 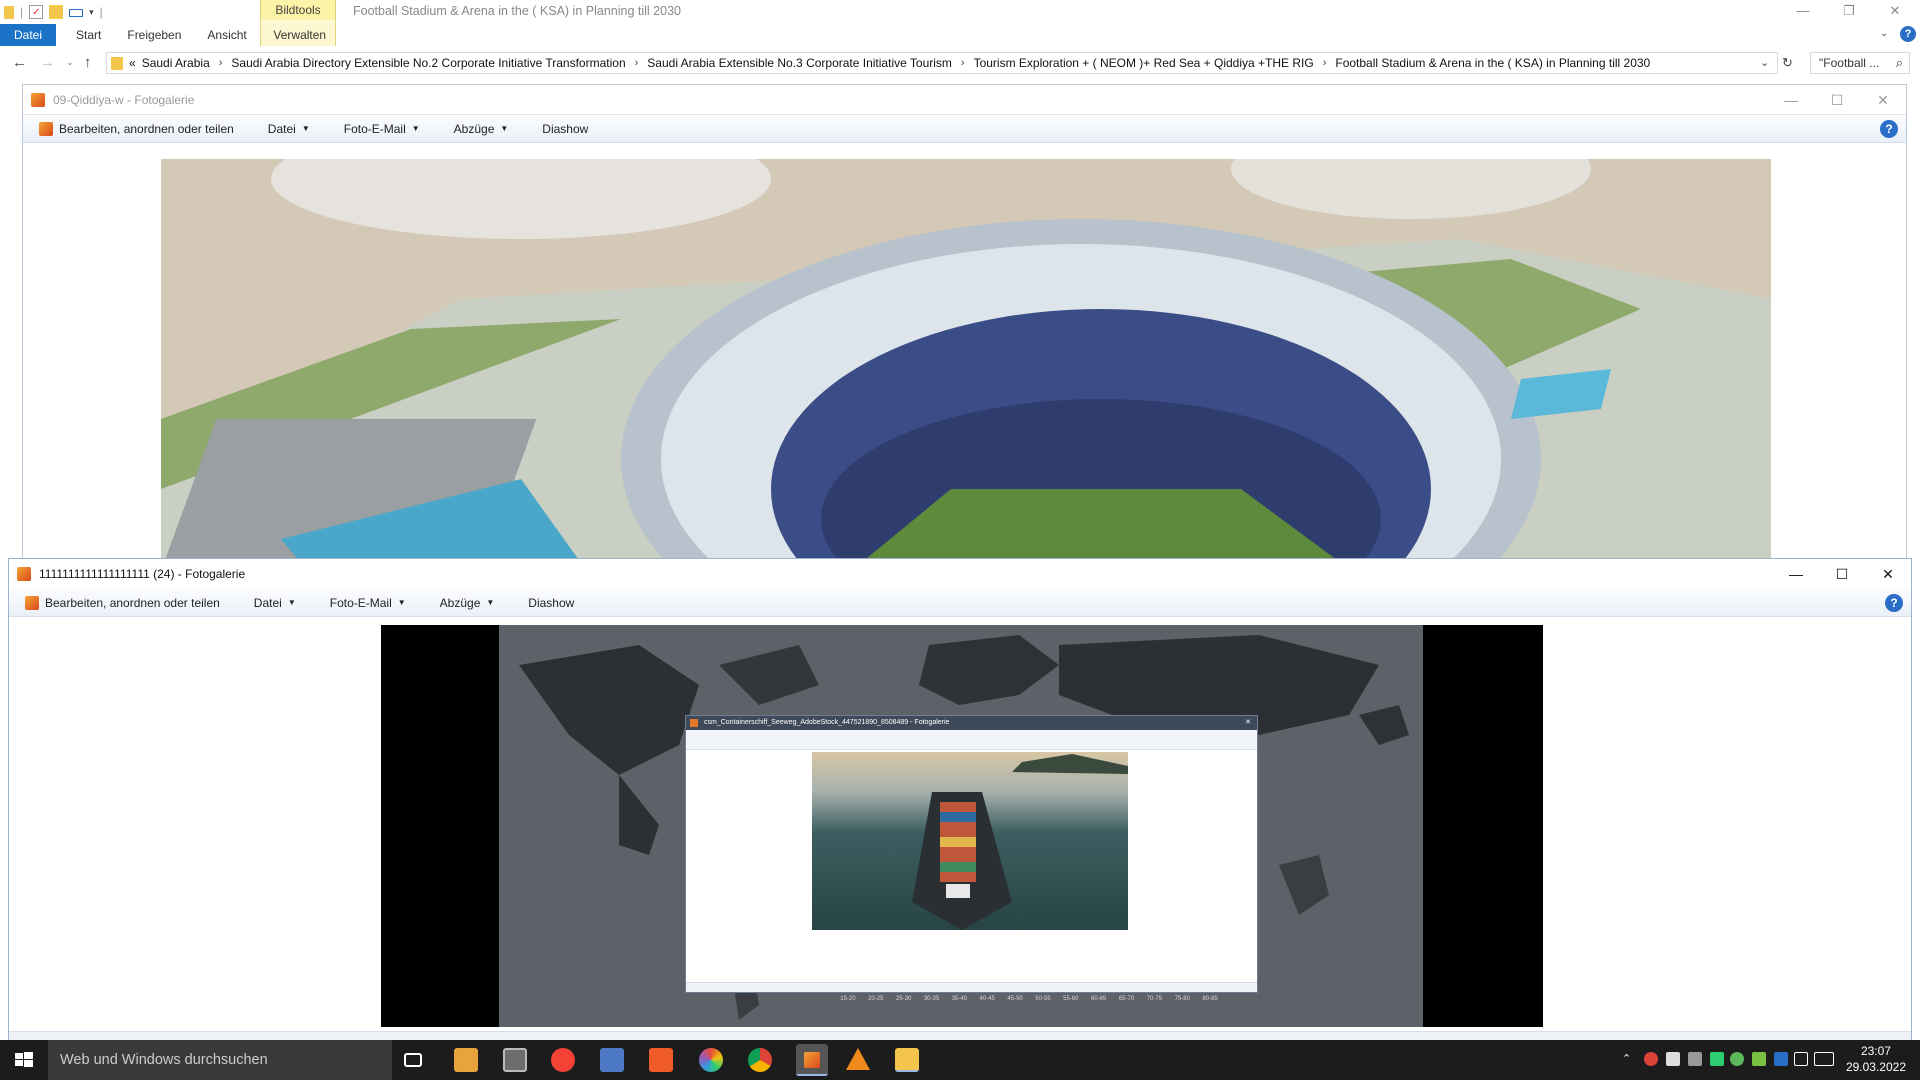 What do you see at coordinates (36, 12) in the screenshot?
I see `properties-icon: ✓` at bounding box center [36, 12].